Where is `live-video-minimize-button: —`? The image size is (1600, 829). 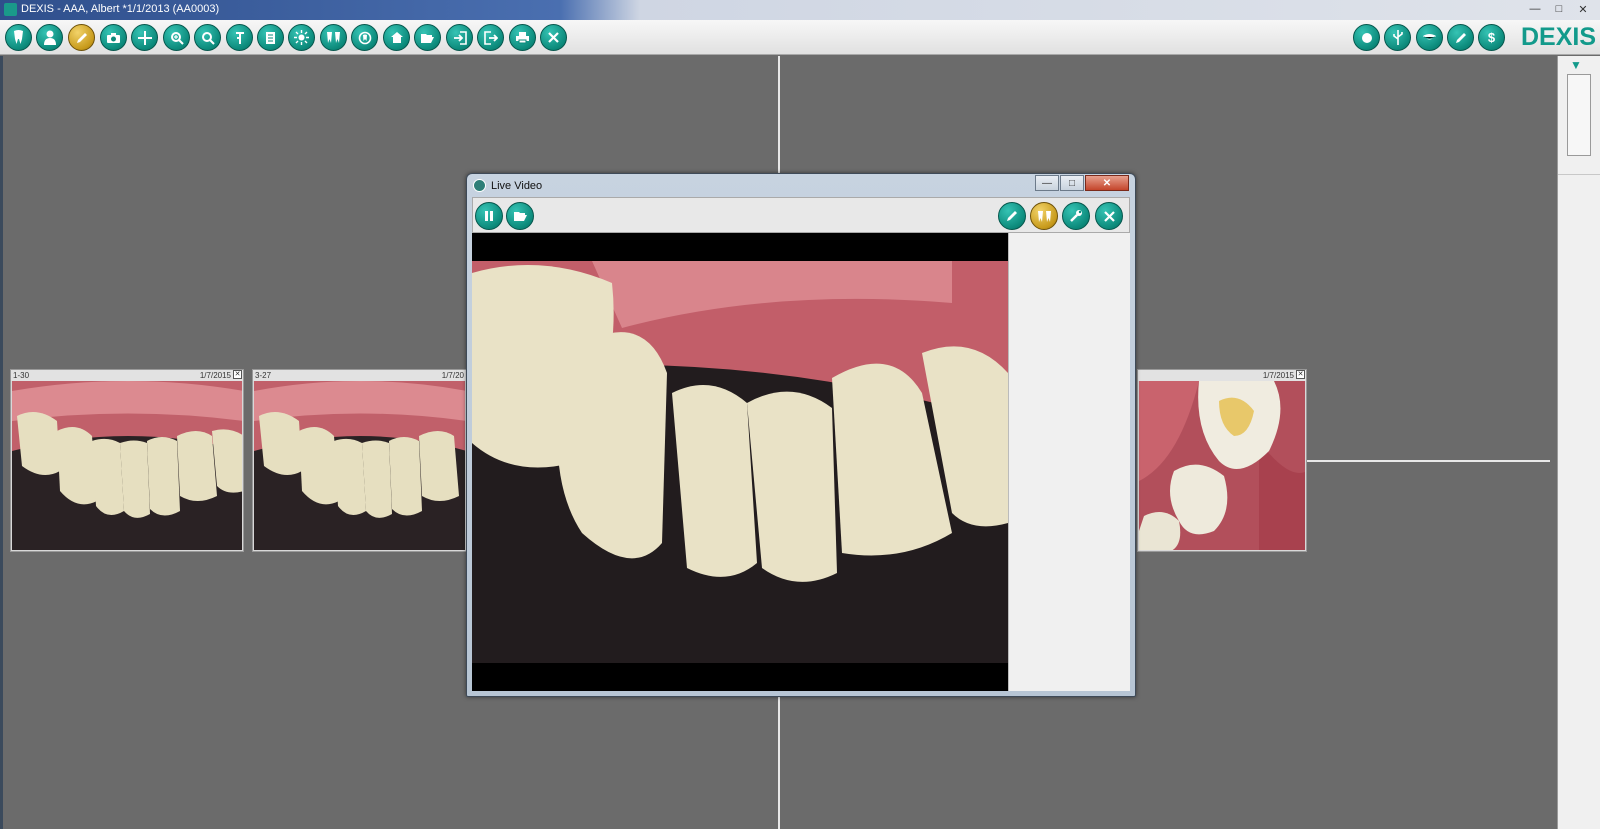 live-video-minimize-button: — is located at coordinates (1047, 183).